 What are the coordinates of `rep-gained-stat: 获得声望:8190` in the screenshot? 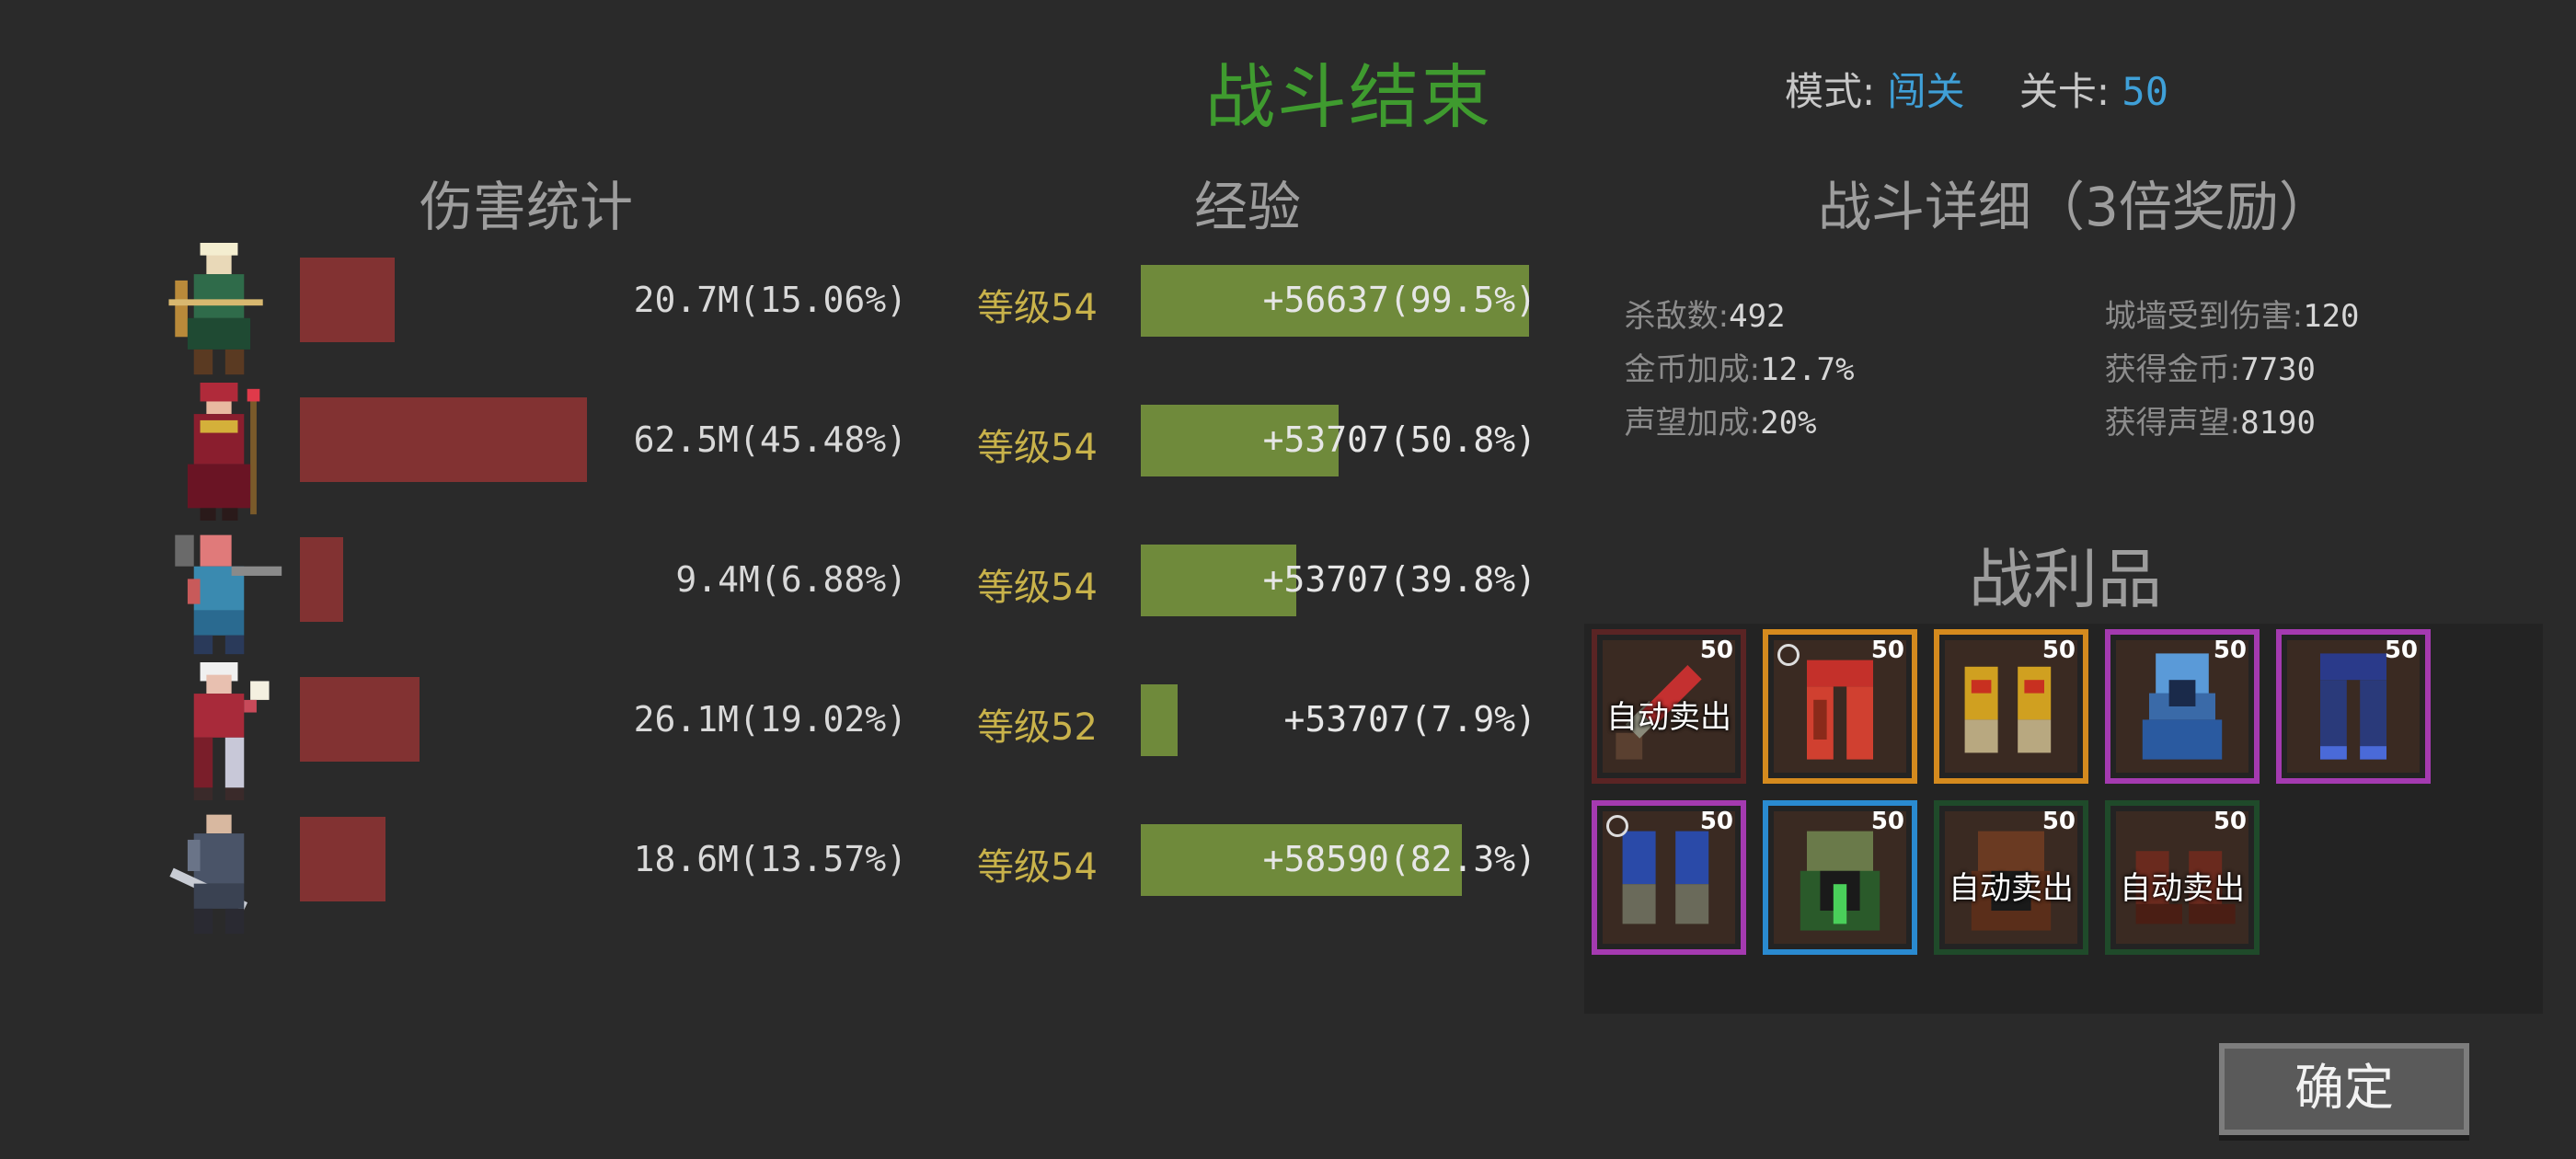 It's located at (2200, 401).